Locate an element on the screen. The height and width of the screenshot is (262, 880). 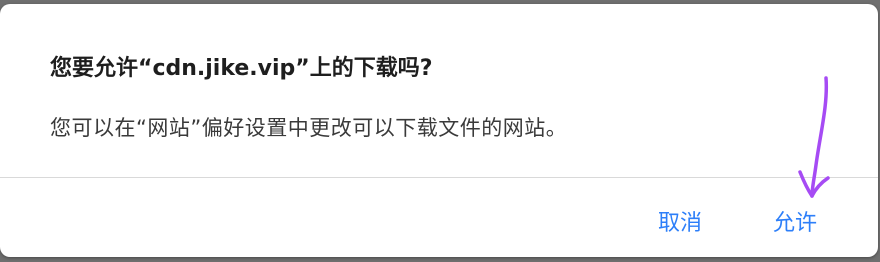
dialog-message: 您可以在“网站”偏好设置中更改可以下载文件的网站。 is located at coordinates (309, 128).